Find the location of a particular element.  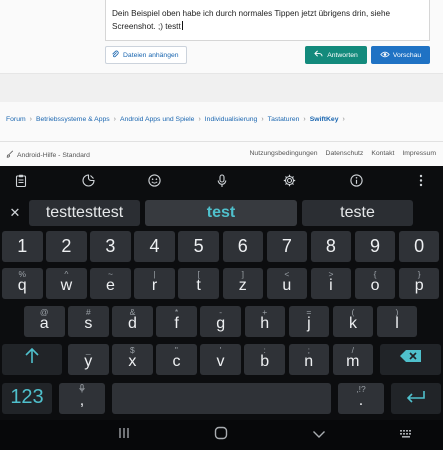

key-label: 4 is located at coordinates (154, 246).